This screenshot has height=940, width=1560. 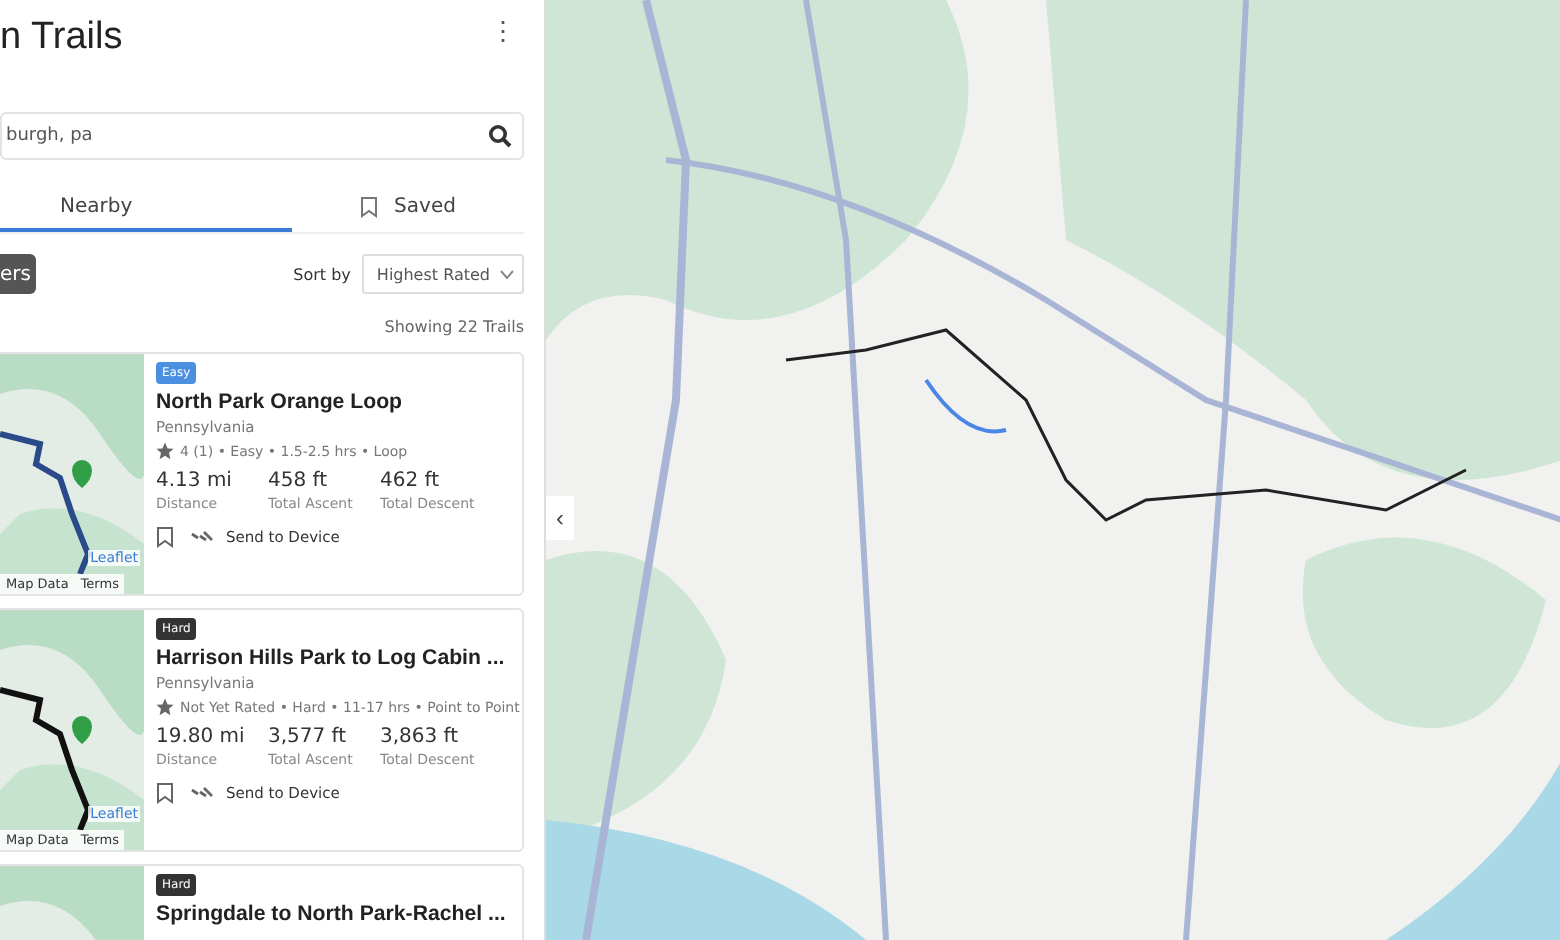 What do you see at coordinates (18, 274) in the screenshot?
I see `filters-button: ers` at bounding box center [18, 274].